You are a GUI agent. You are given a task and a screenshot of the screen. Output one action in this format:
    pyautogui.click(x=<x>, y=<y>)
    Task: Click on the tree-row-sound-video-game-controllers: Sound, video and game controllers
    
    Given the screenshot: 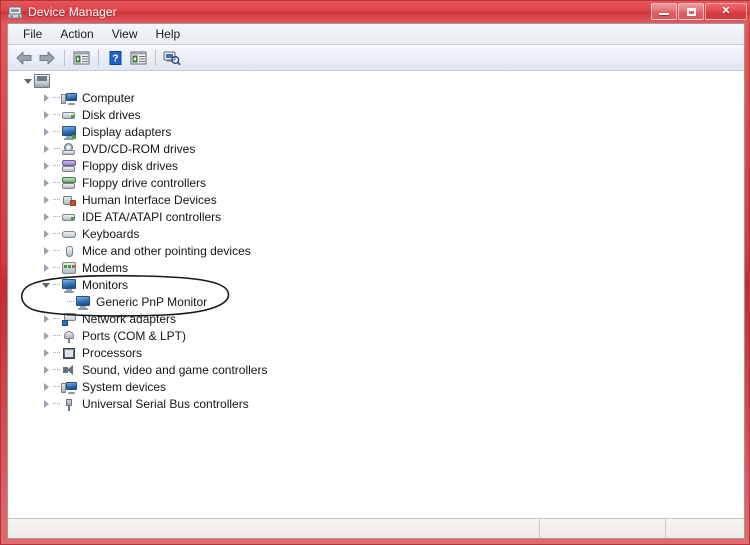 What is the action you would take?
    pyautogui.click(x=376, y=369)
    